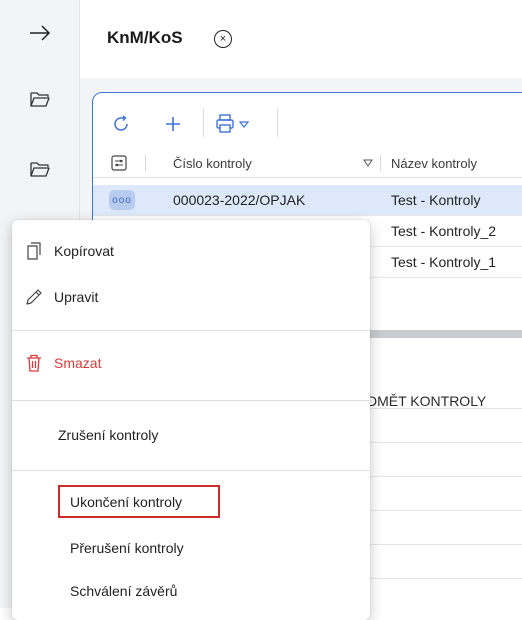 This screenshot has width=522, height=620. What do you see at coordinates (191, 363) in the screenshot?
I see `menu-item-delete: Smazat` at bounding box center [191, 363].